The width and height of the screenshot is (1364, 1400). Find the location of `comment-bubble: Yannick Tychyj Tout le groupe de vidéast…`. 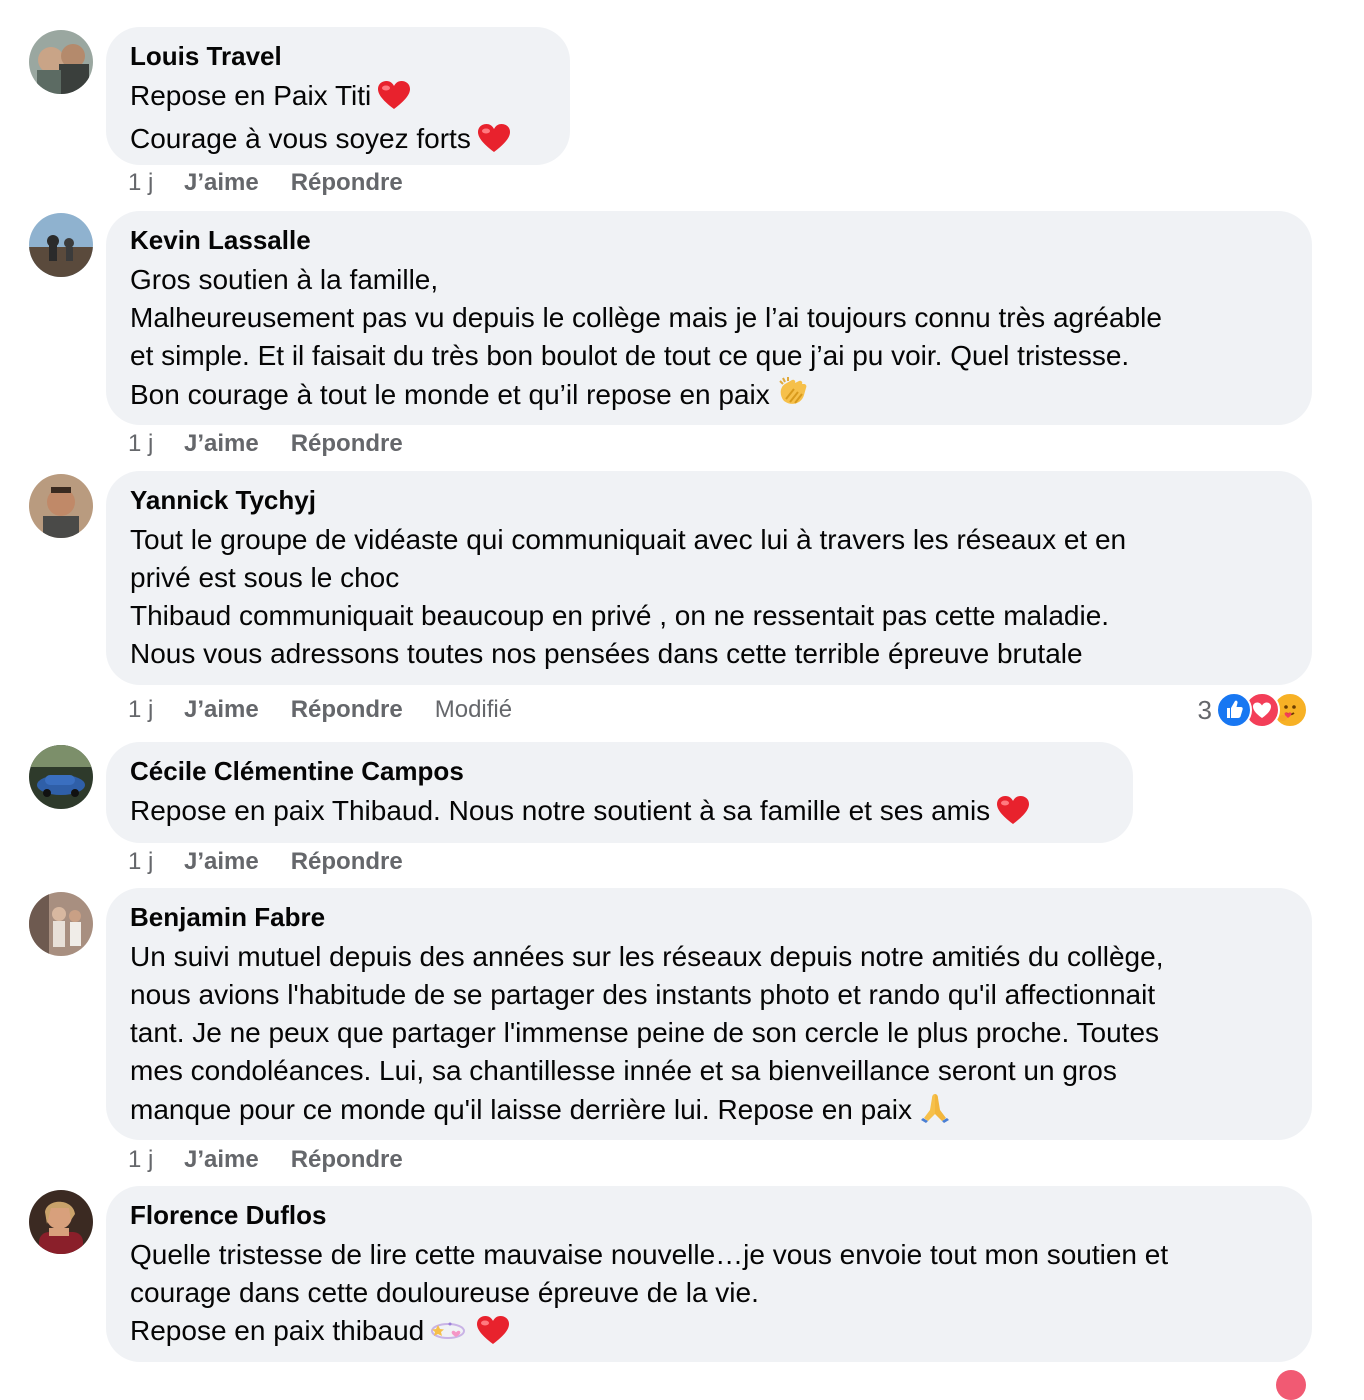

comment-bubble: Yannick Tychyj Tout le groupe de vidéast… is located at coordinates (709, 578).